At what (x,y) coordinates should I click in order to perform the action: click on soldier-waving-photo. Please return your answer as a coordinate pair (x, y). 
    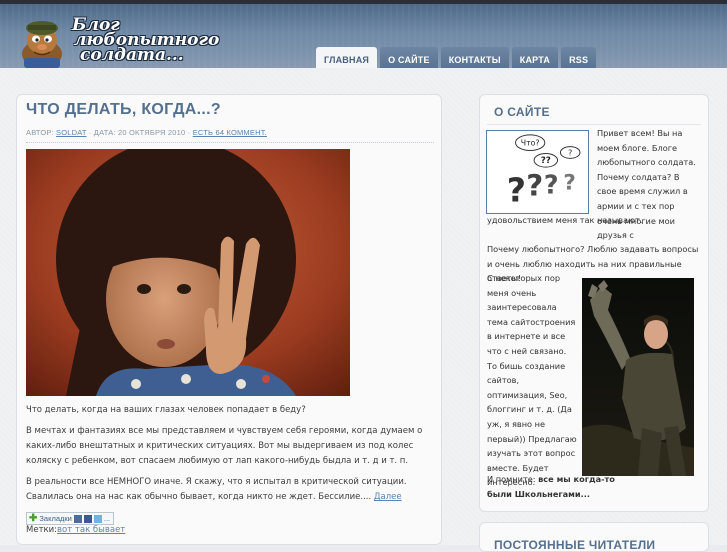
    Looking at the image, I should click on (638, 377).